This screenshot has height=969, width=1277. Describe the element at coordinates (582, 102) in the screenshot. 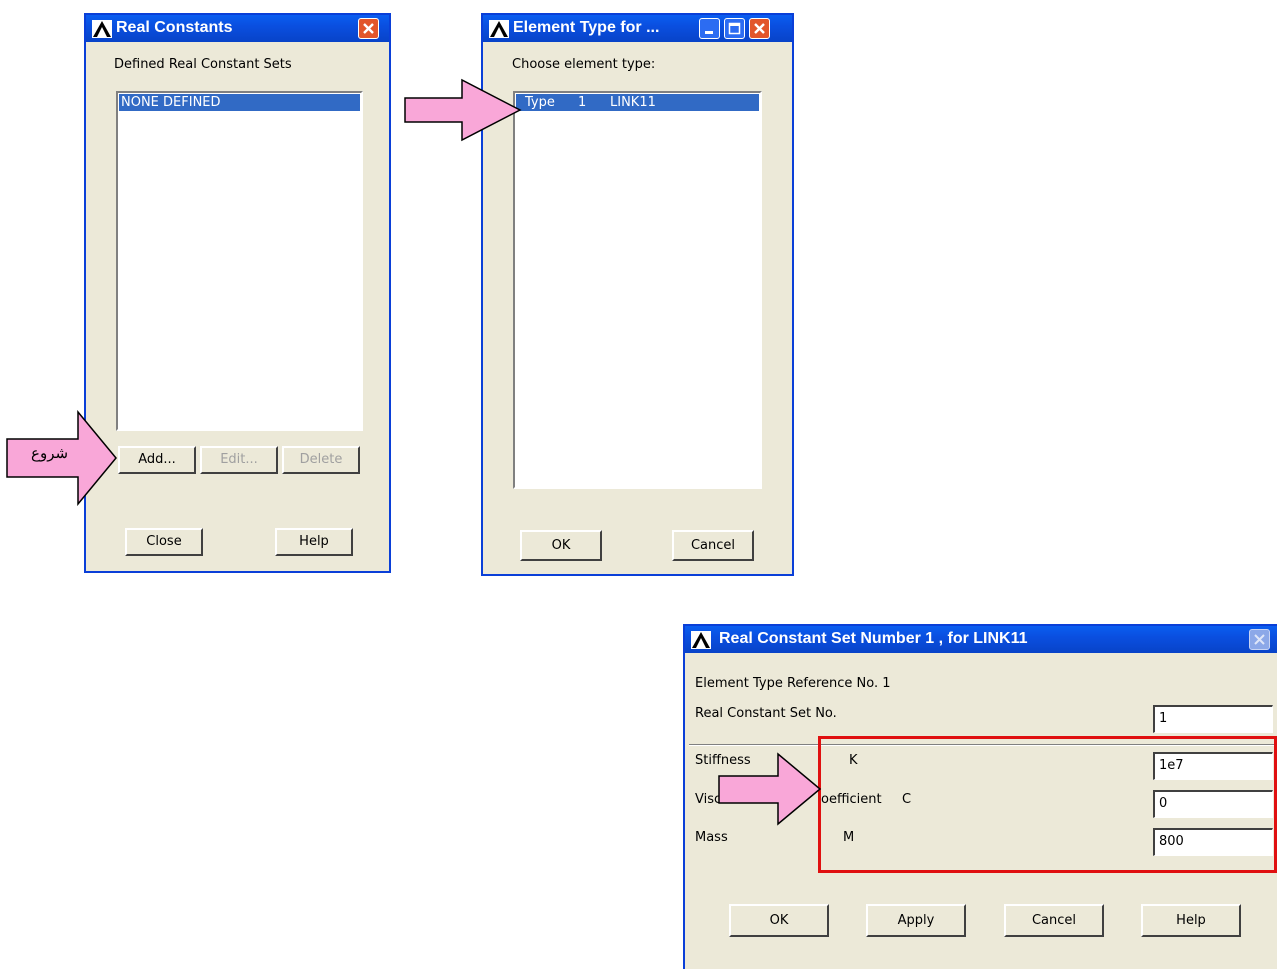

I see `type-number: 1` at that location.